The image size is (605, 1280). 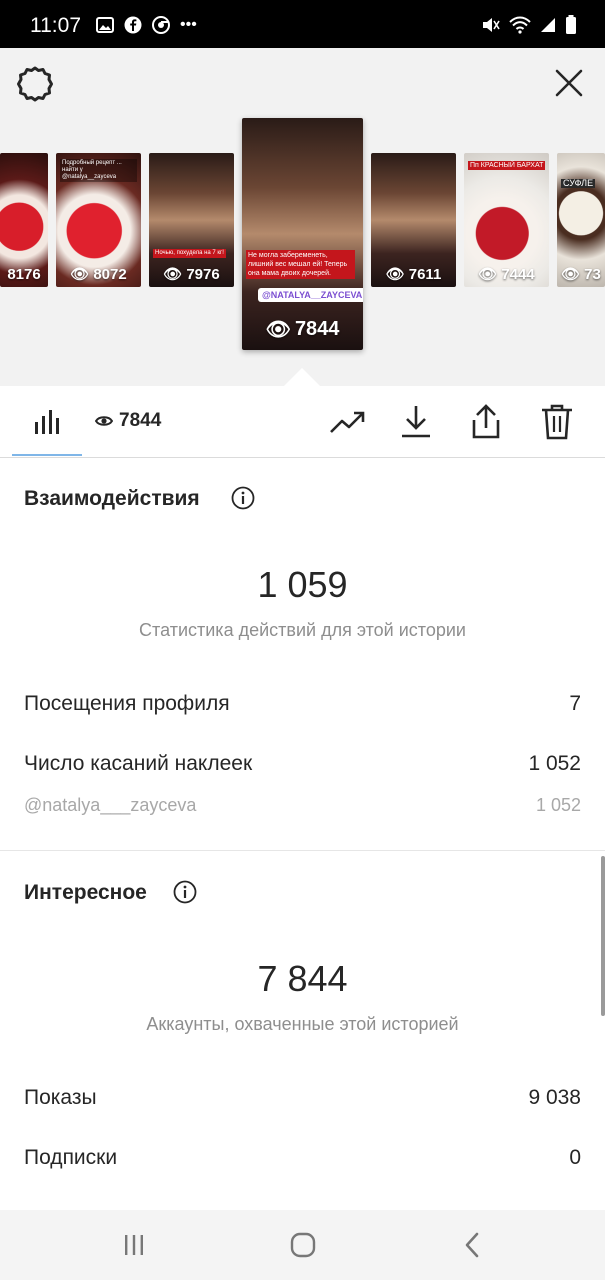 What do you see at coordinates (112, 498) in the screenshot?
I see `interactions-title: Взаимодействия` at bounding box center [112, 498].